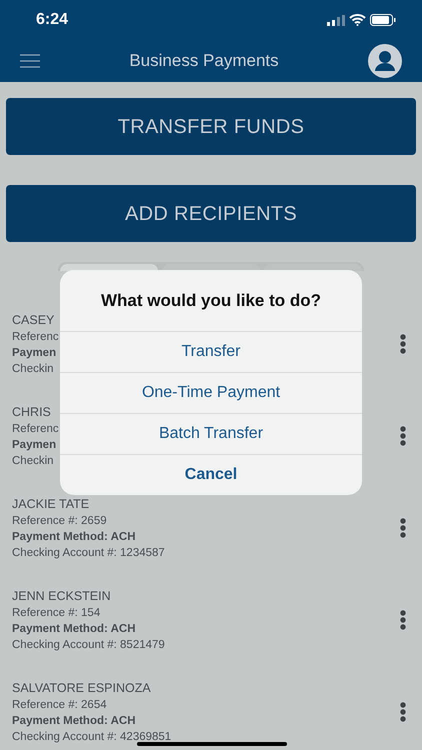  Describe the element at coordinates (357, 20) in the screenshot. I see `wifi-icon` at that location.